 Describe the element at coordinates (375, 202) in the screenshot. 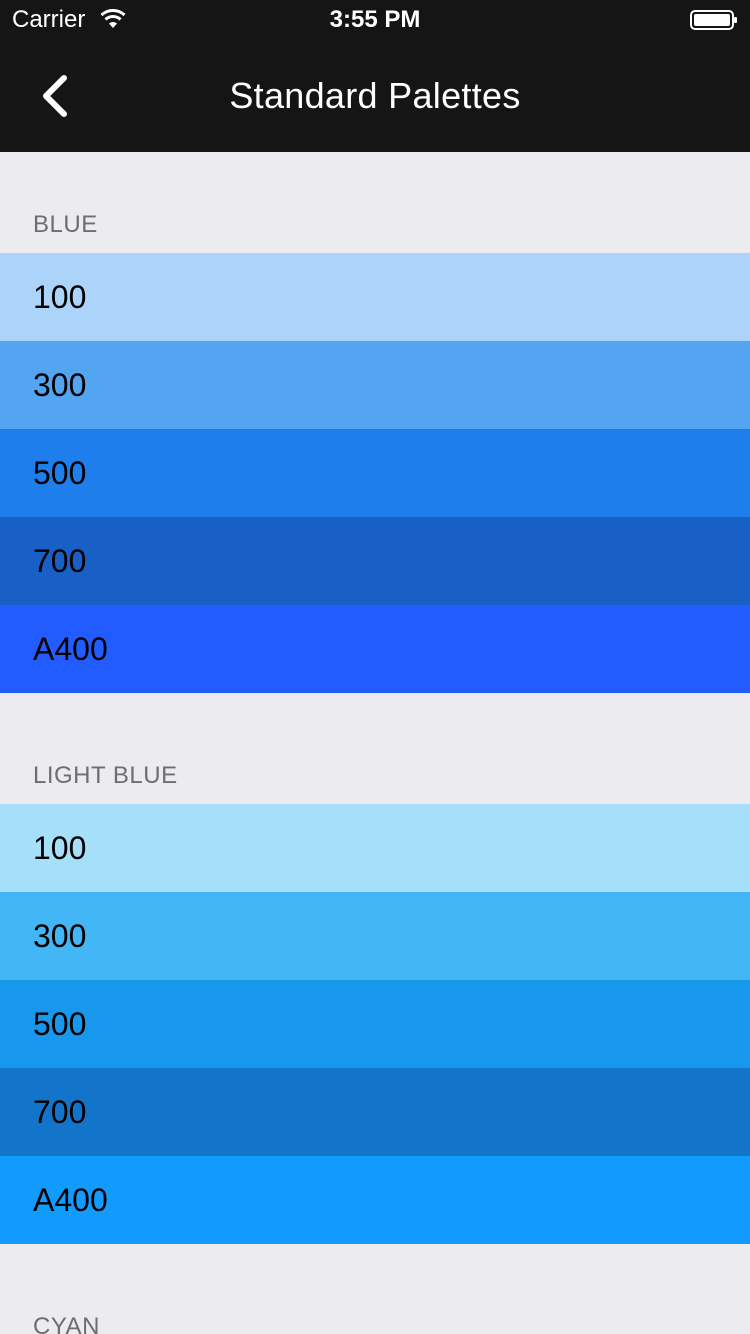

I see `section-header: BLUE` at that location.